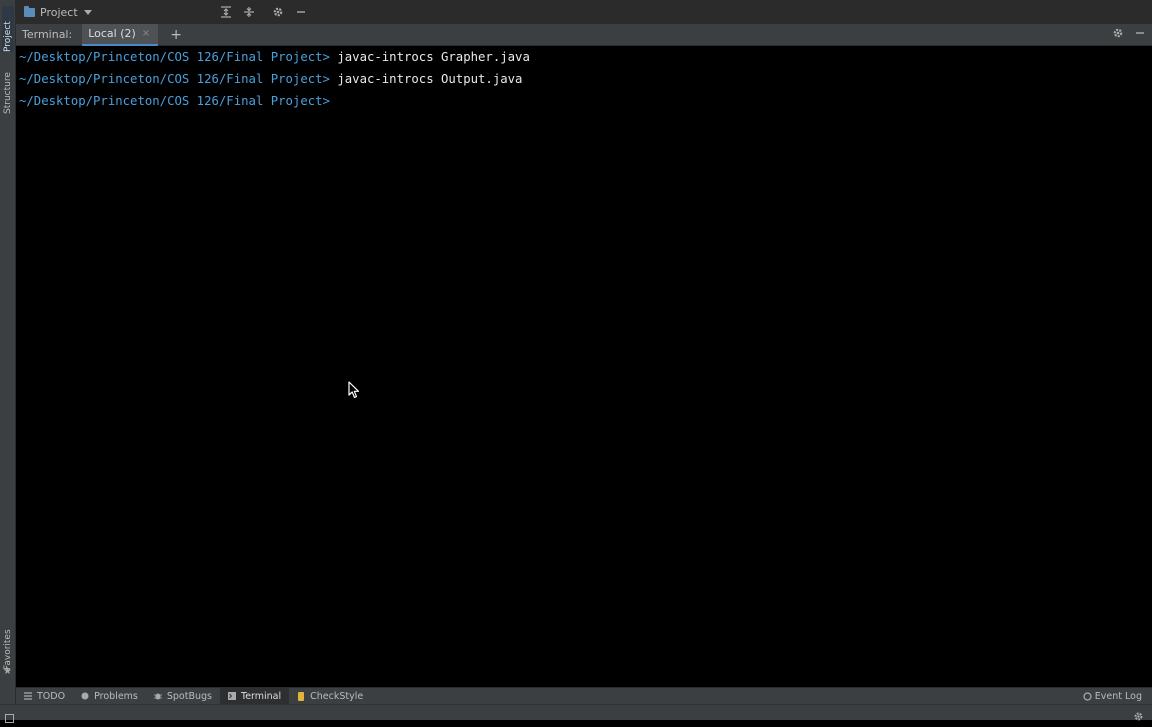  Describe the element at coordinates (1118, 696) in the screenshot. I see `event-log-label: Event Log` at that location.